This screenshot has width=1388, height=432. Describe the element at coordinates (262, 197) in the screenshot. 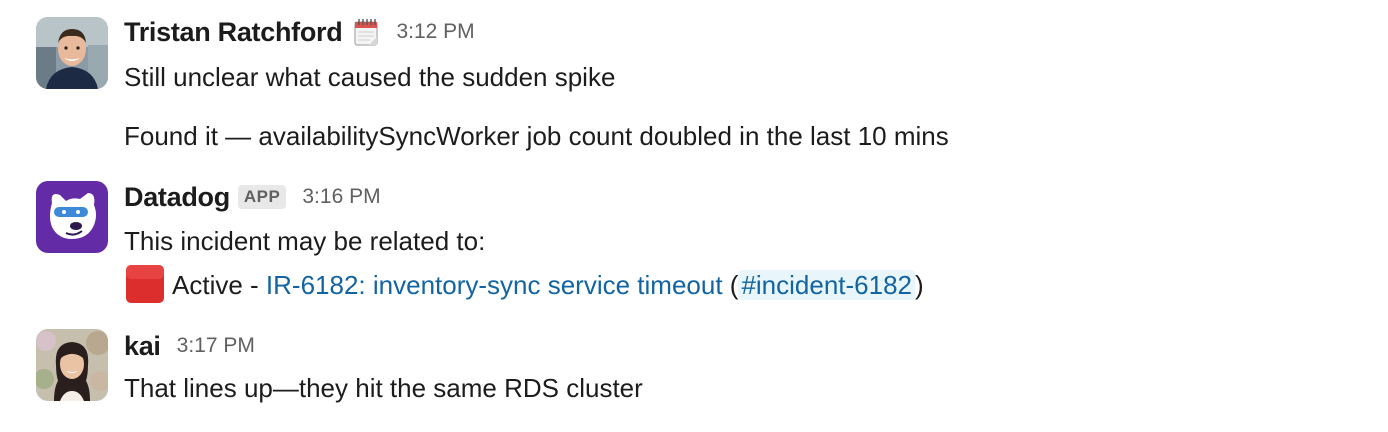

I see `app-badge: APP` at that location.